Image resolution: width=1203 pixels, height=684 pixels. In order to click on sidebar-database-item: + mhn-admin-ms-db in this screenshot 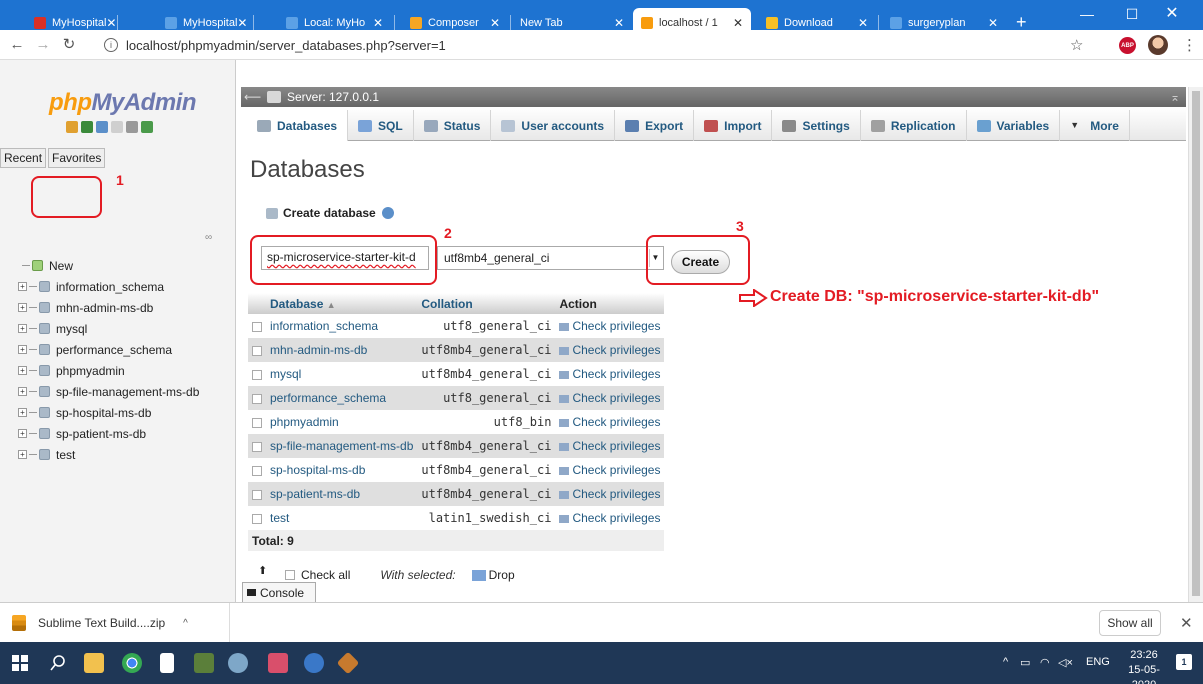, I will do `click(108, 307)`.